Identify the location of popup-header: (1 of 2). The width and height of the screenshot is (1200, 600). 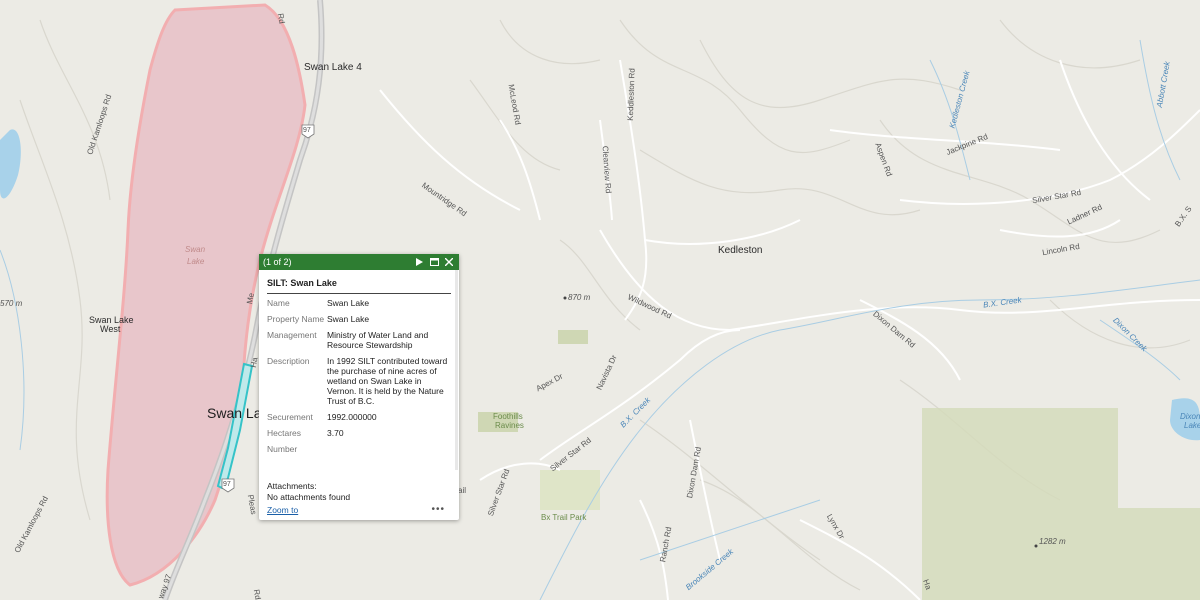
(359, 262).